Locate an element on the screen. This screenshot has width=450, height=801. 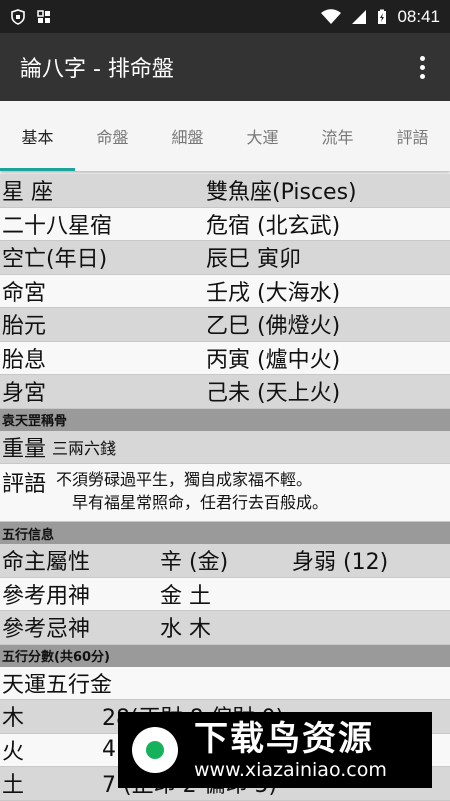
row-key: 命宮 is located at coordinates (24, 293).